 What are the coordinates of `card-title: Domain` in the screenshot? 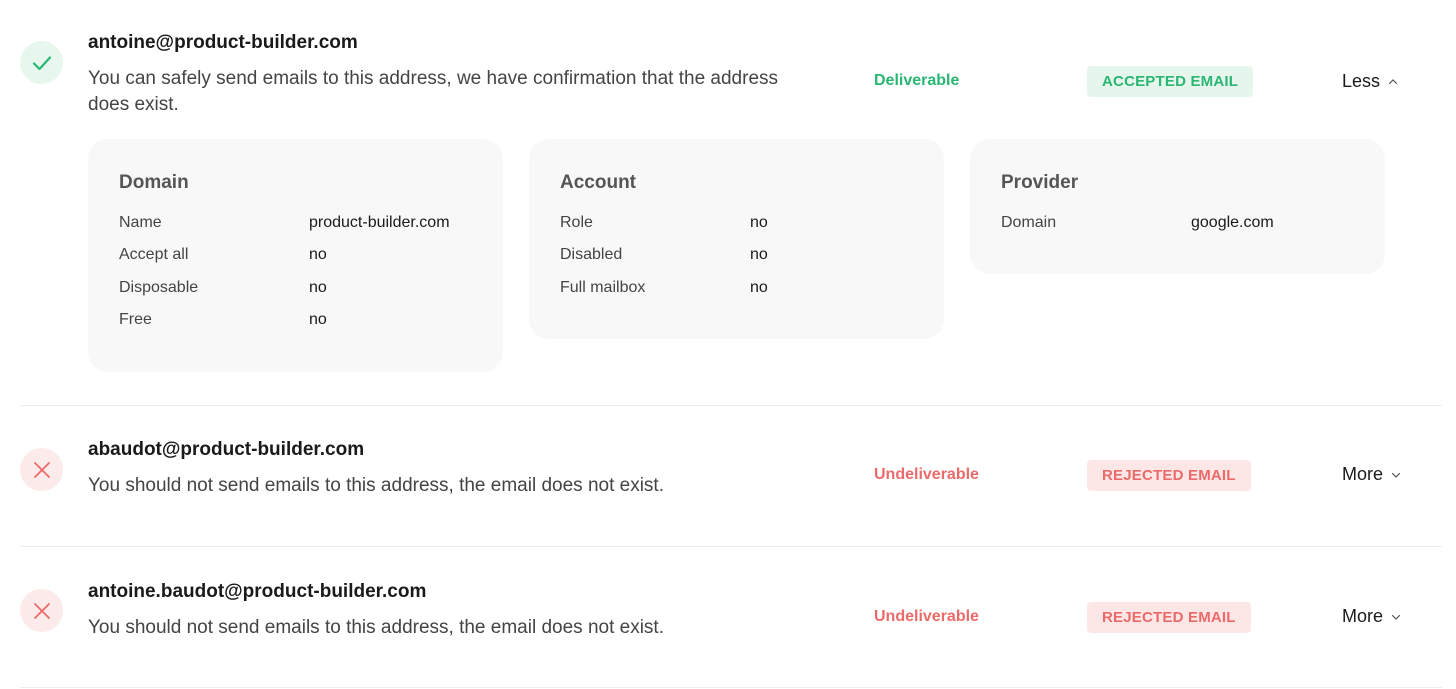 It's located at (154, 182).